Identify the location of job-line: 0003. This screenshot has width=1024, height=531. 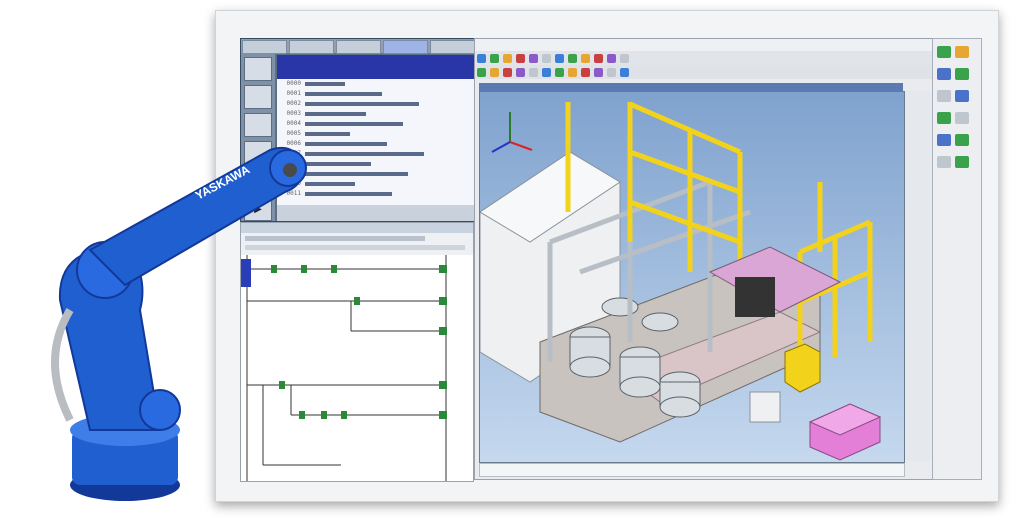
(375, 114).